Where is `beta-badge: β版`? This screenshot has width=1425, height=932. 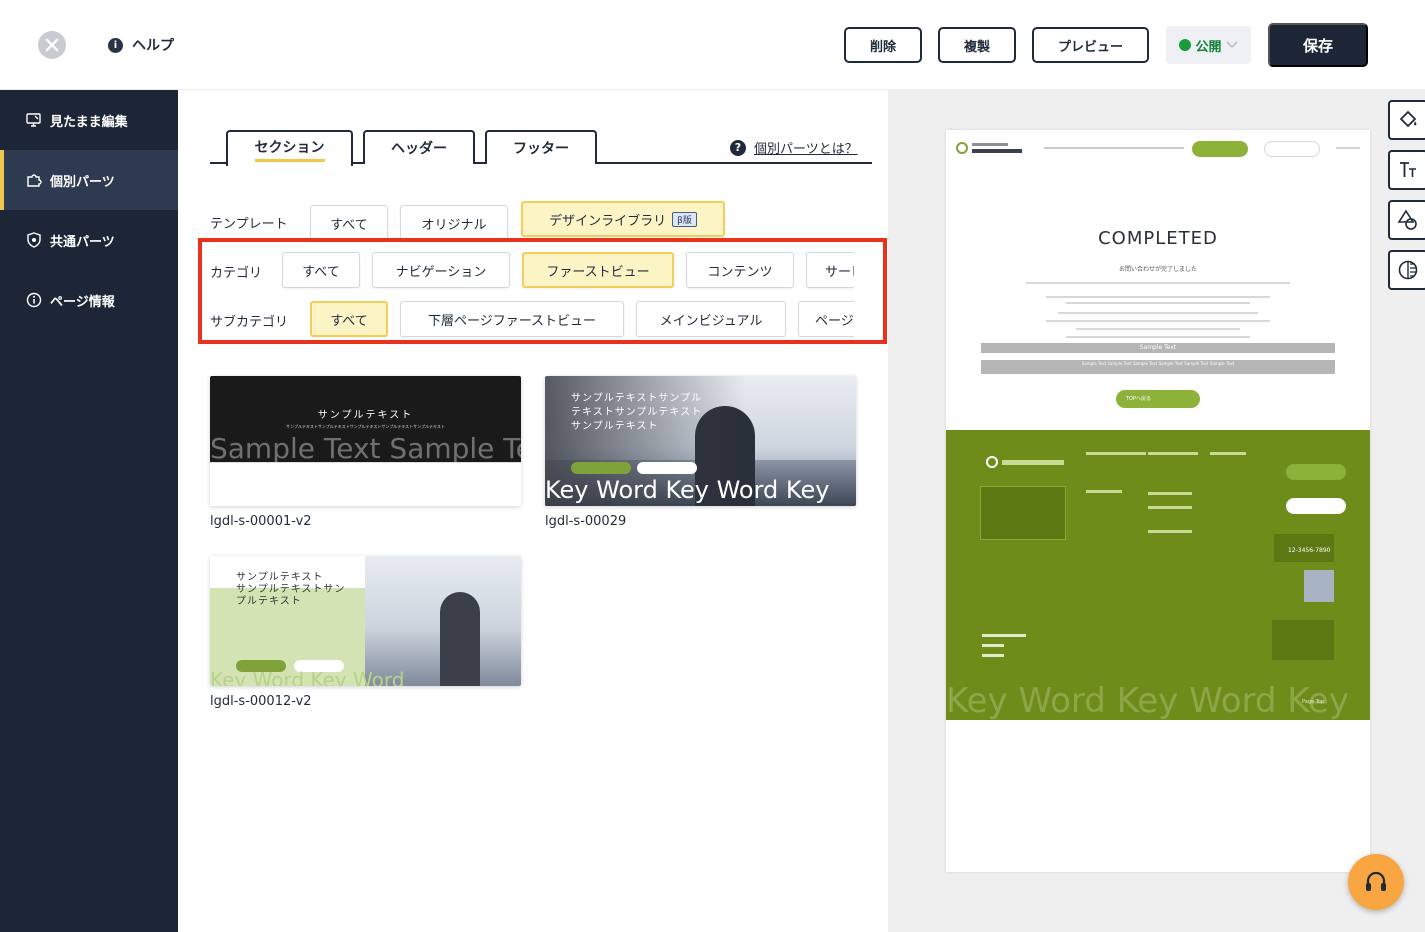 beta-badge: β版 is located at coordinates (684, 219).